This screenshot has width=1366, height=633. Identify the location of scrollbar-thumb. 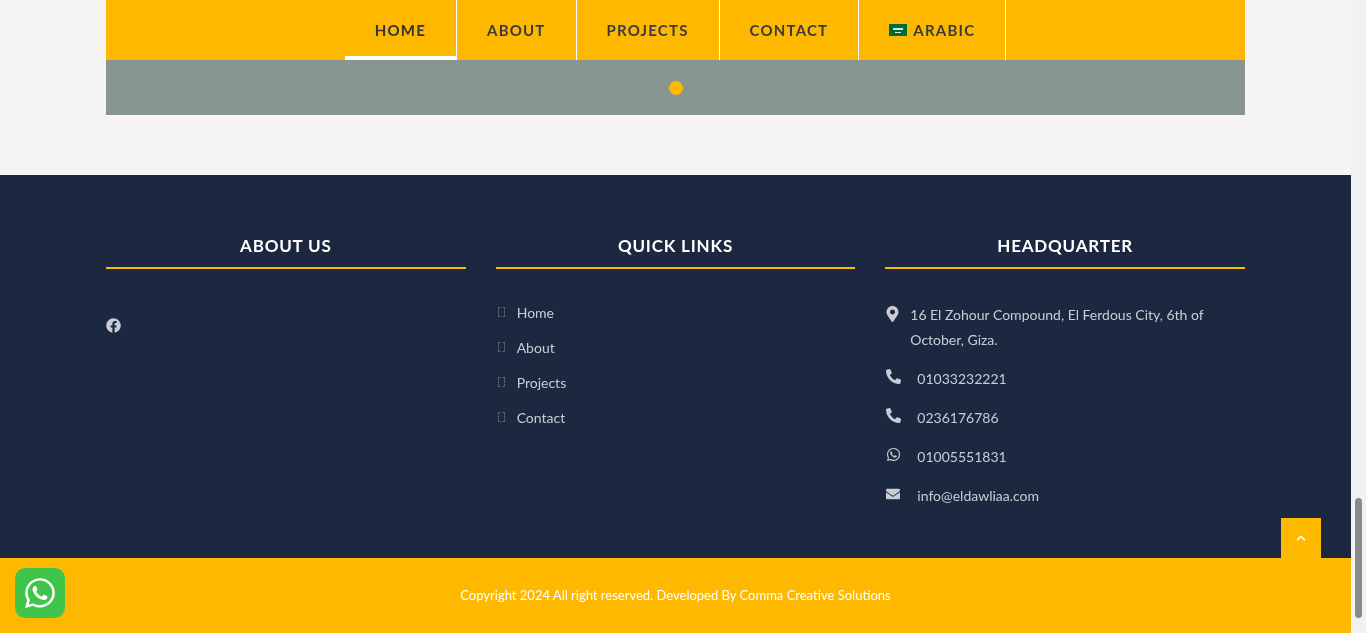
(1358, 558).